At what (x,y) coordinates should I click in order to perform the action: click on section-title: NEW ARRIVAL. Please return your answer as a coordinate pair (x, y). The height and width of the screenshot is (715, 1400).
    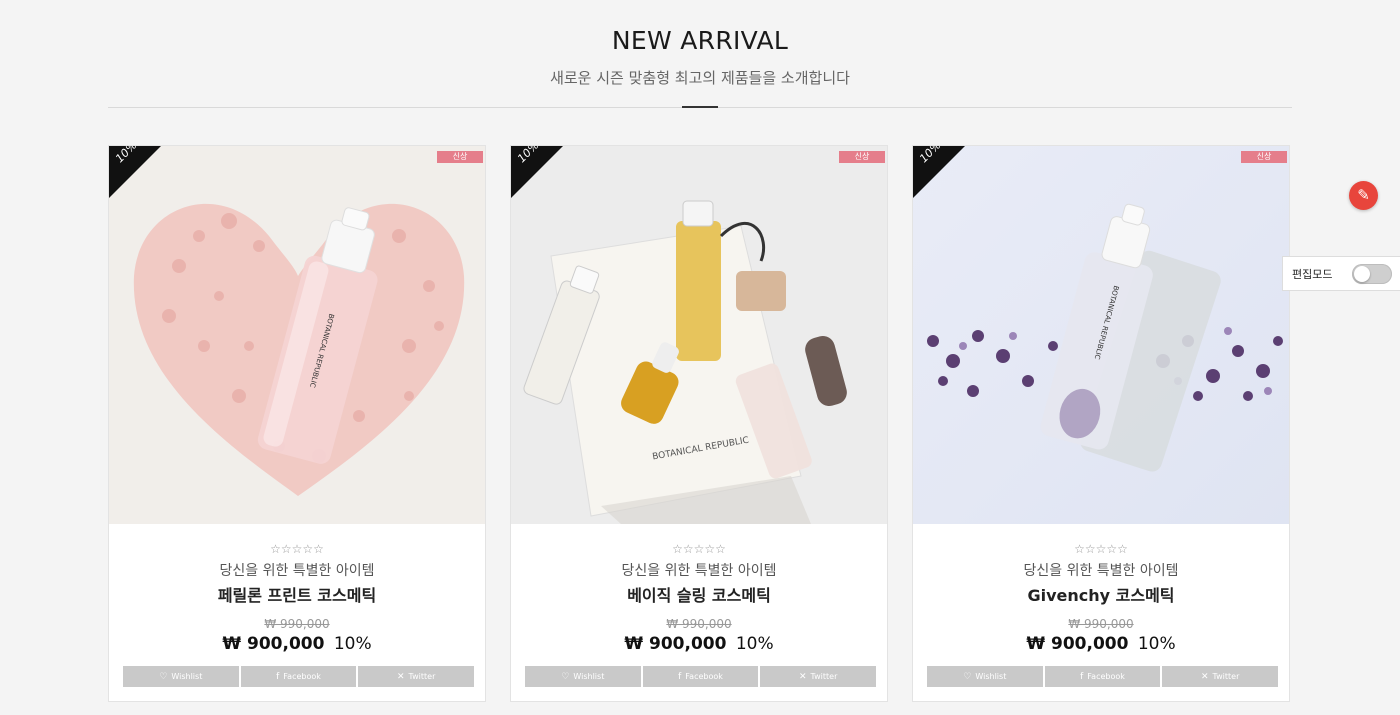
    Looking at the image, I should click on (700, 40).